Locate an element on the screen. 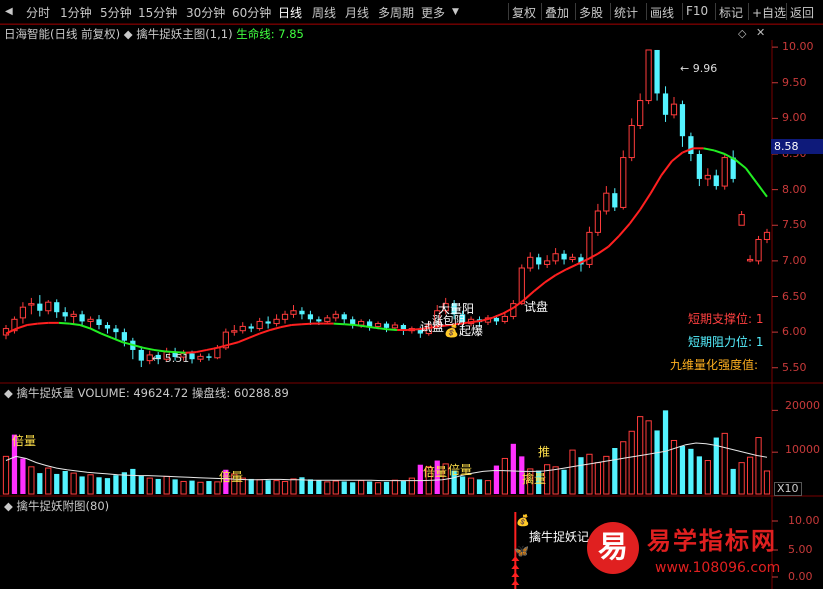 This screenshot has height=589, width=823. volume-ma-line is located at coordinates (386, 462).